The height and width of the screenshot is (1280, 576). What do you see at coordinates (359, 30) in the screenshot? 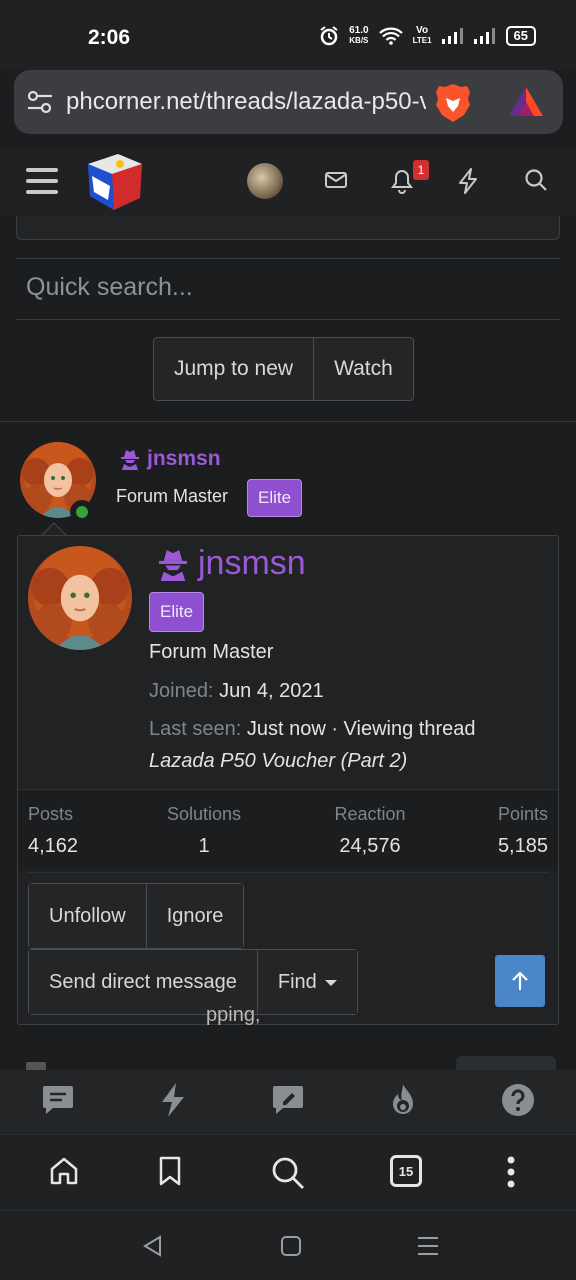
I see `network-speed-value: 61.0` at bounding box center [359, 30].